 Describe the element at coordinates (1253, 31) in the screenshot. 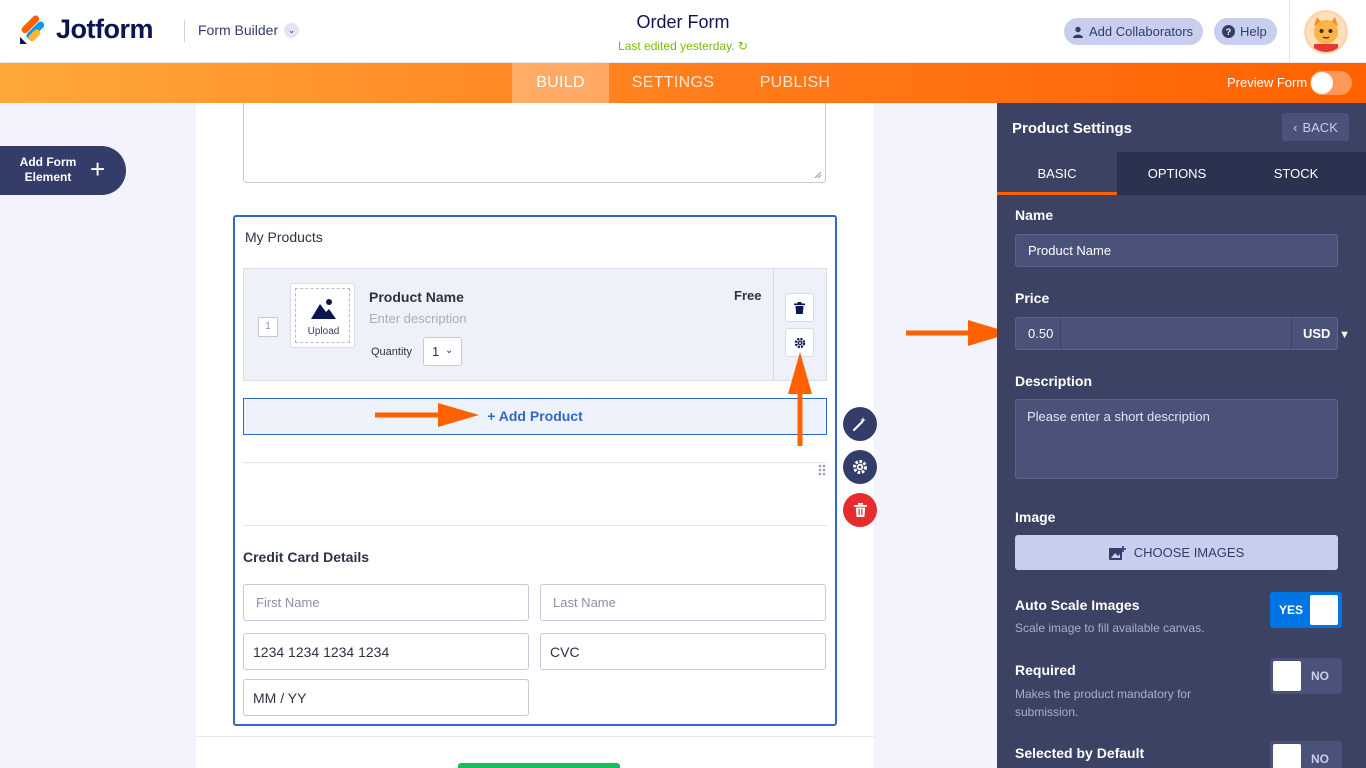

I see `help-label: Help` at that location.